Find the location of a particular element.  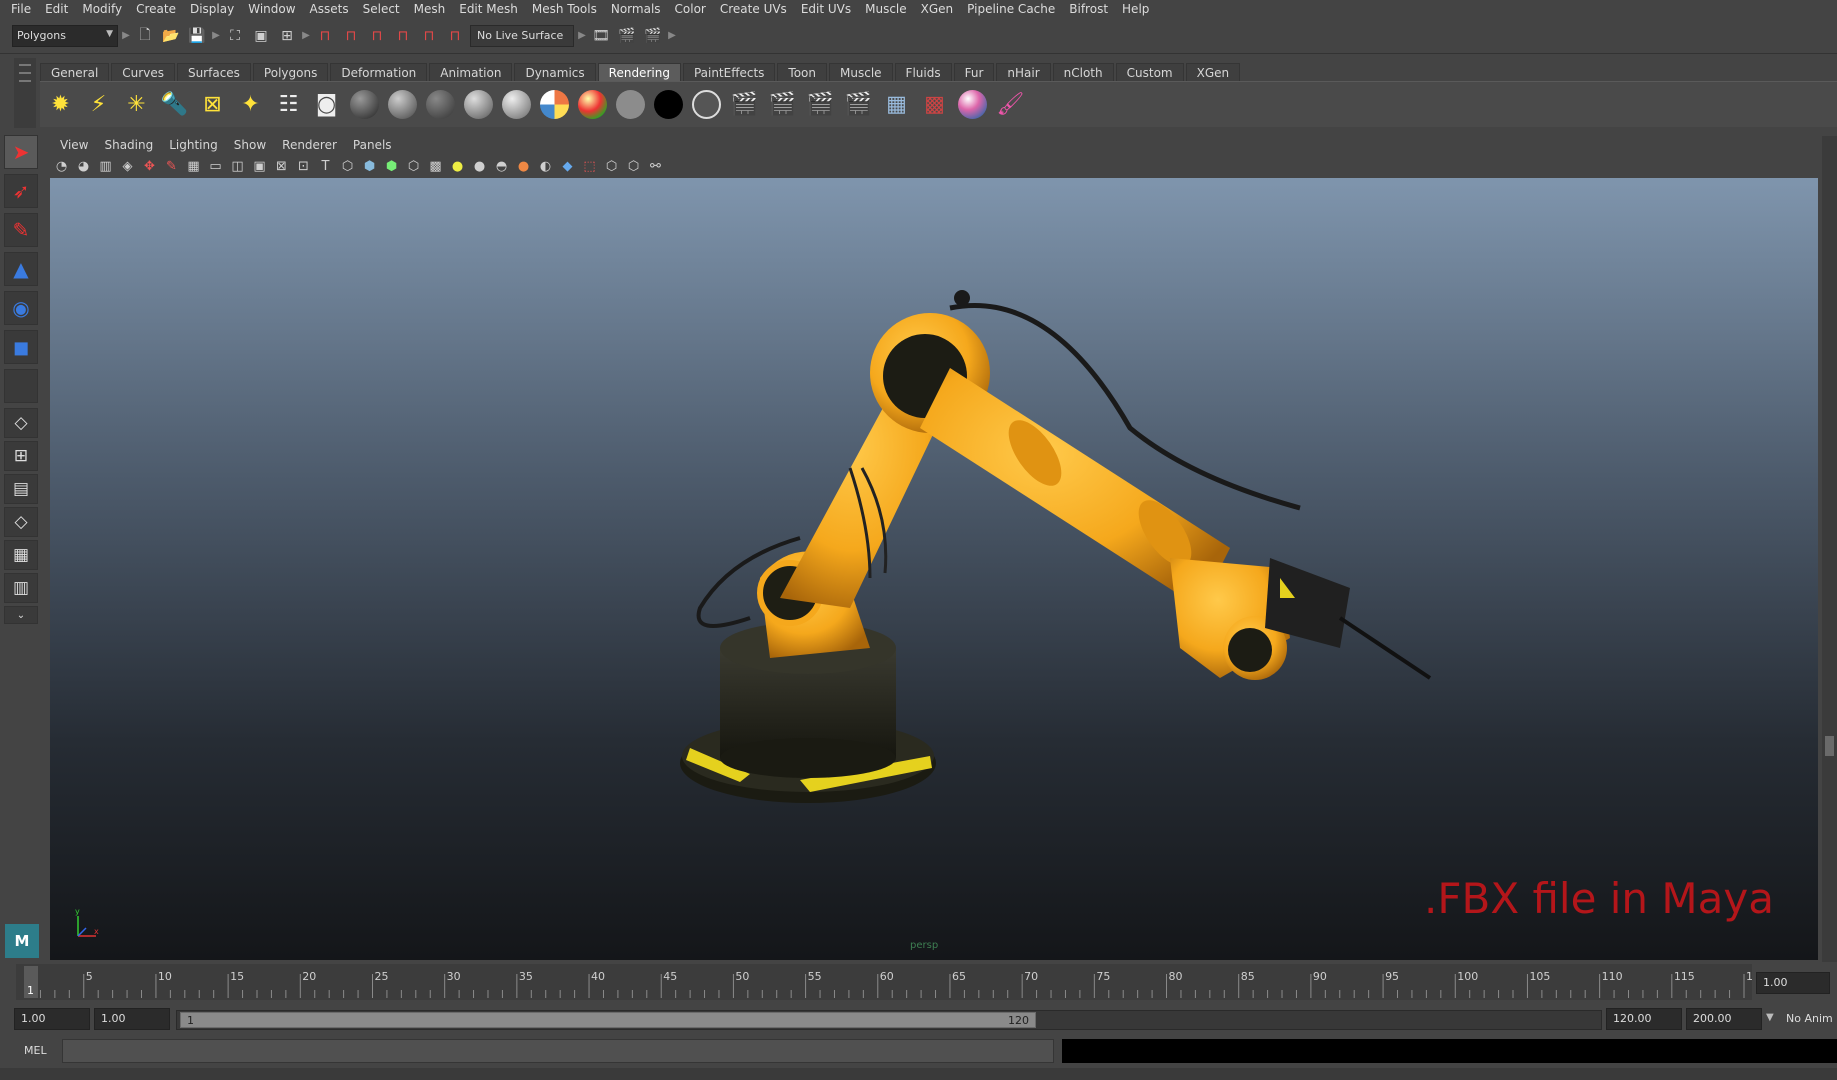

outliner-persp-layout-icon: ▤ is located at coordinates (21, 489).